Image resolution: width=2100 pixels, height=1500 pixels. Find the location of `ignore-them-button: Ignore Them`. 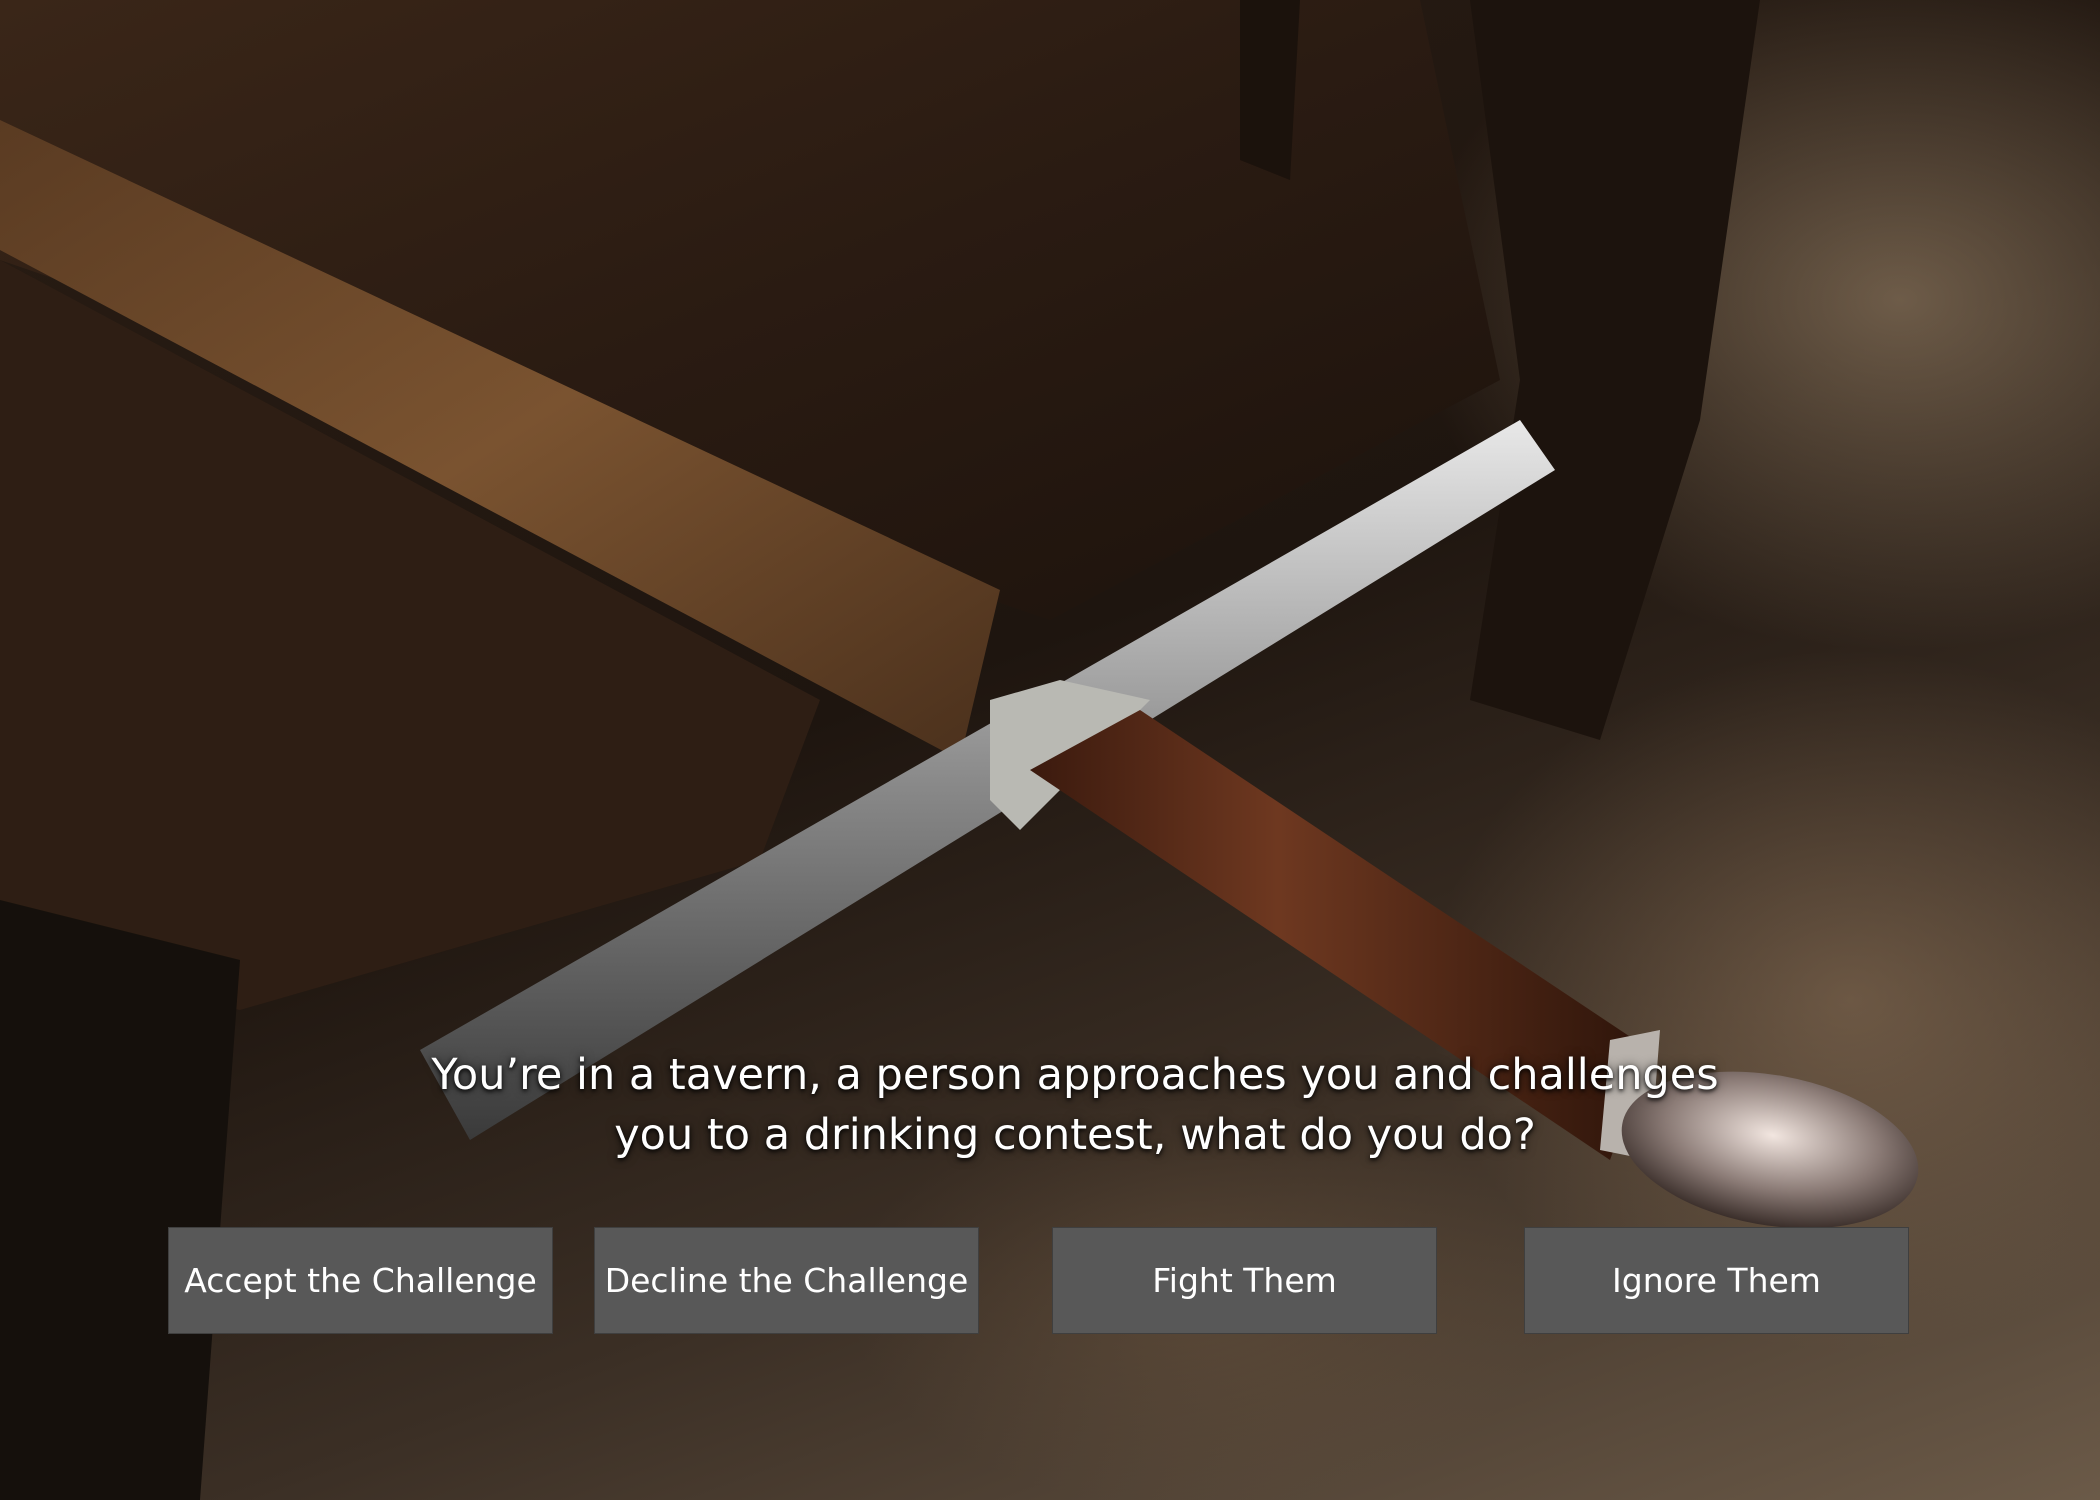

ignore-them-button: Ignore Them is located at coordinates (1716, 1280).